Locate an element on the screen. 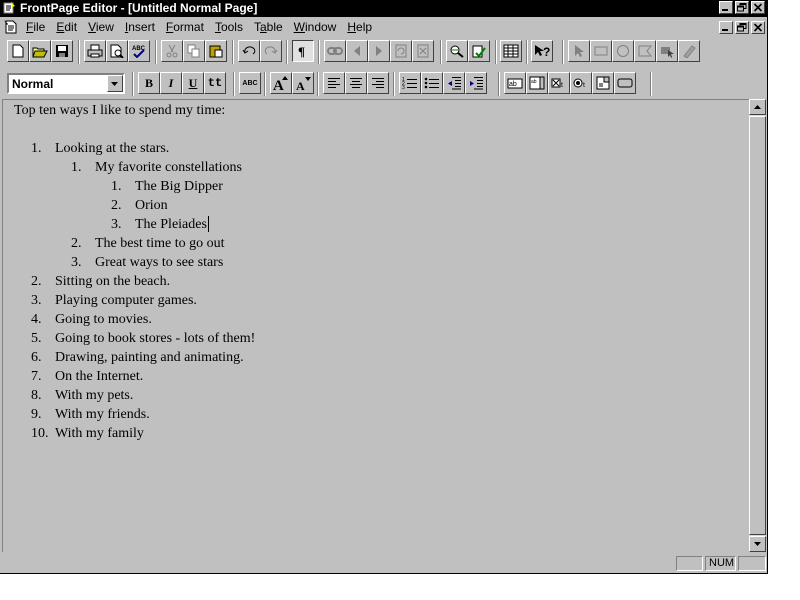 The height and width of the screenshot is (600, 800). one-line-text-box-button: ab is located at coordinates (515, 83).